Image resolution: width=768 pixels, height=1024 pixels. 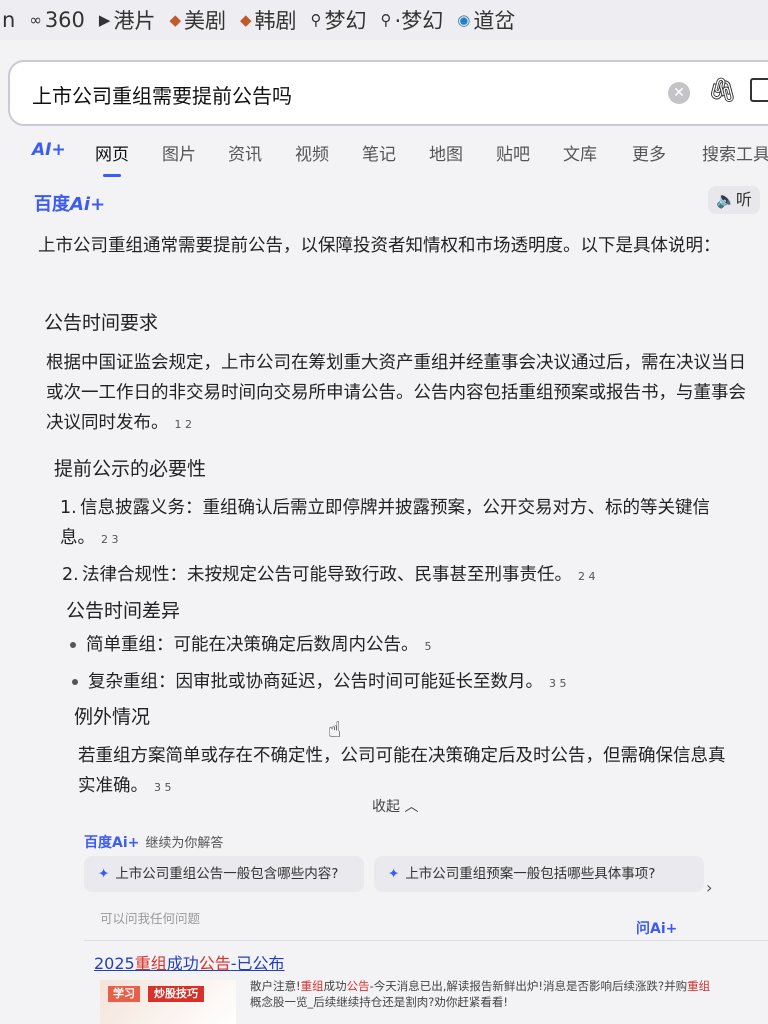 I want to click on list-number: 1., so click(x=68, y=508).